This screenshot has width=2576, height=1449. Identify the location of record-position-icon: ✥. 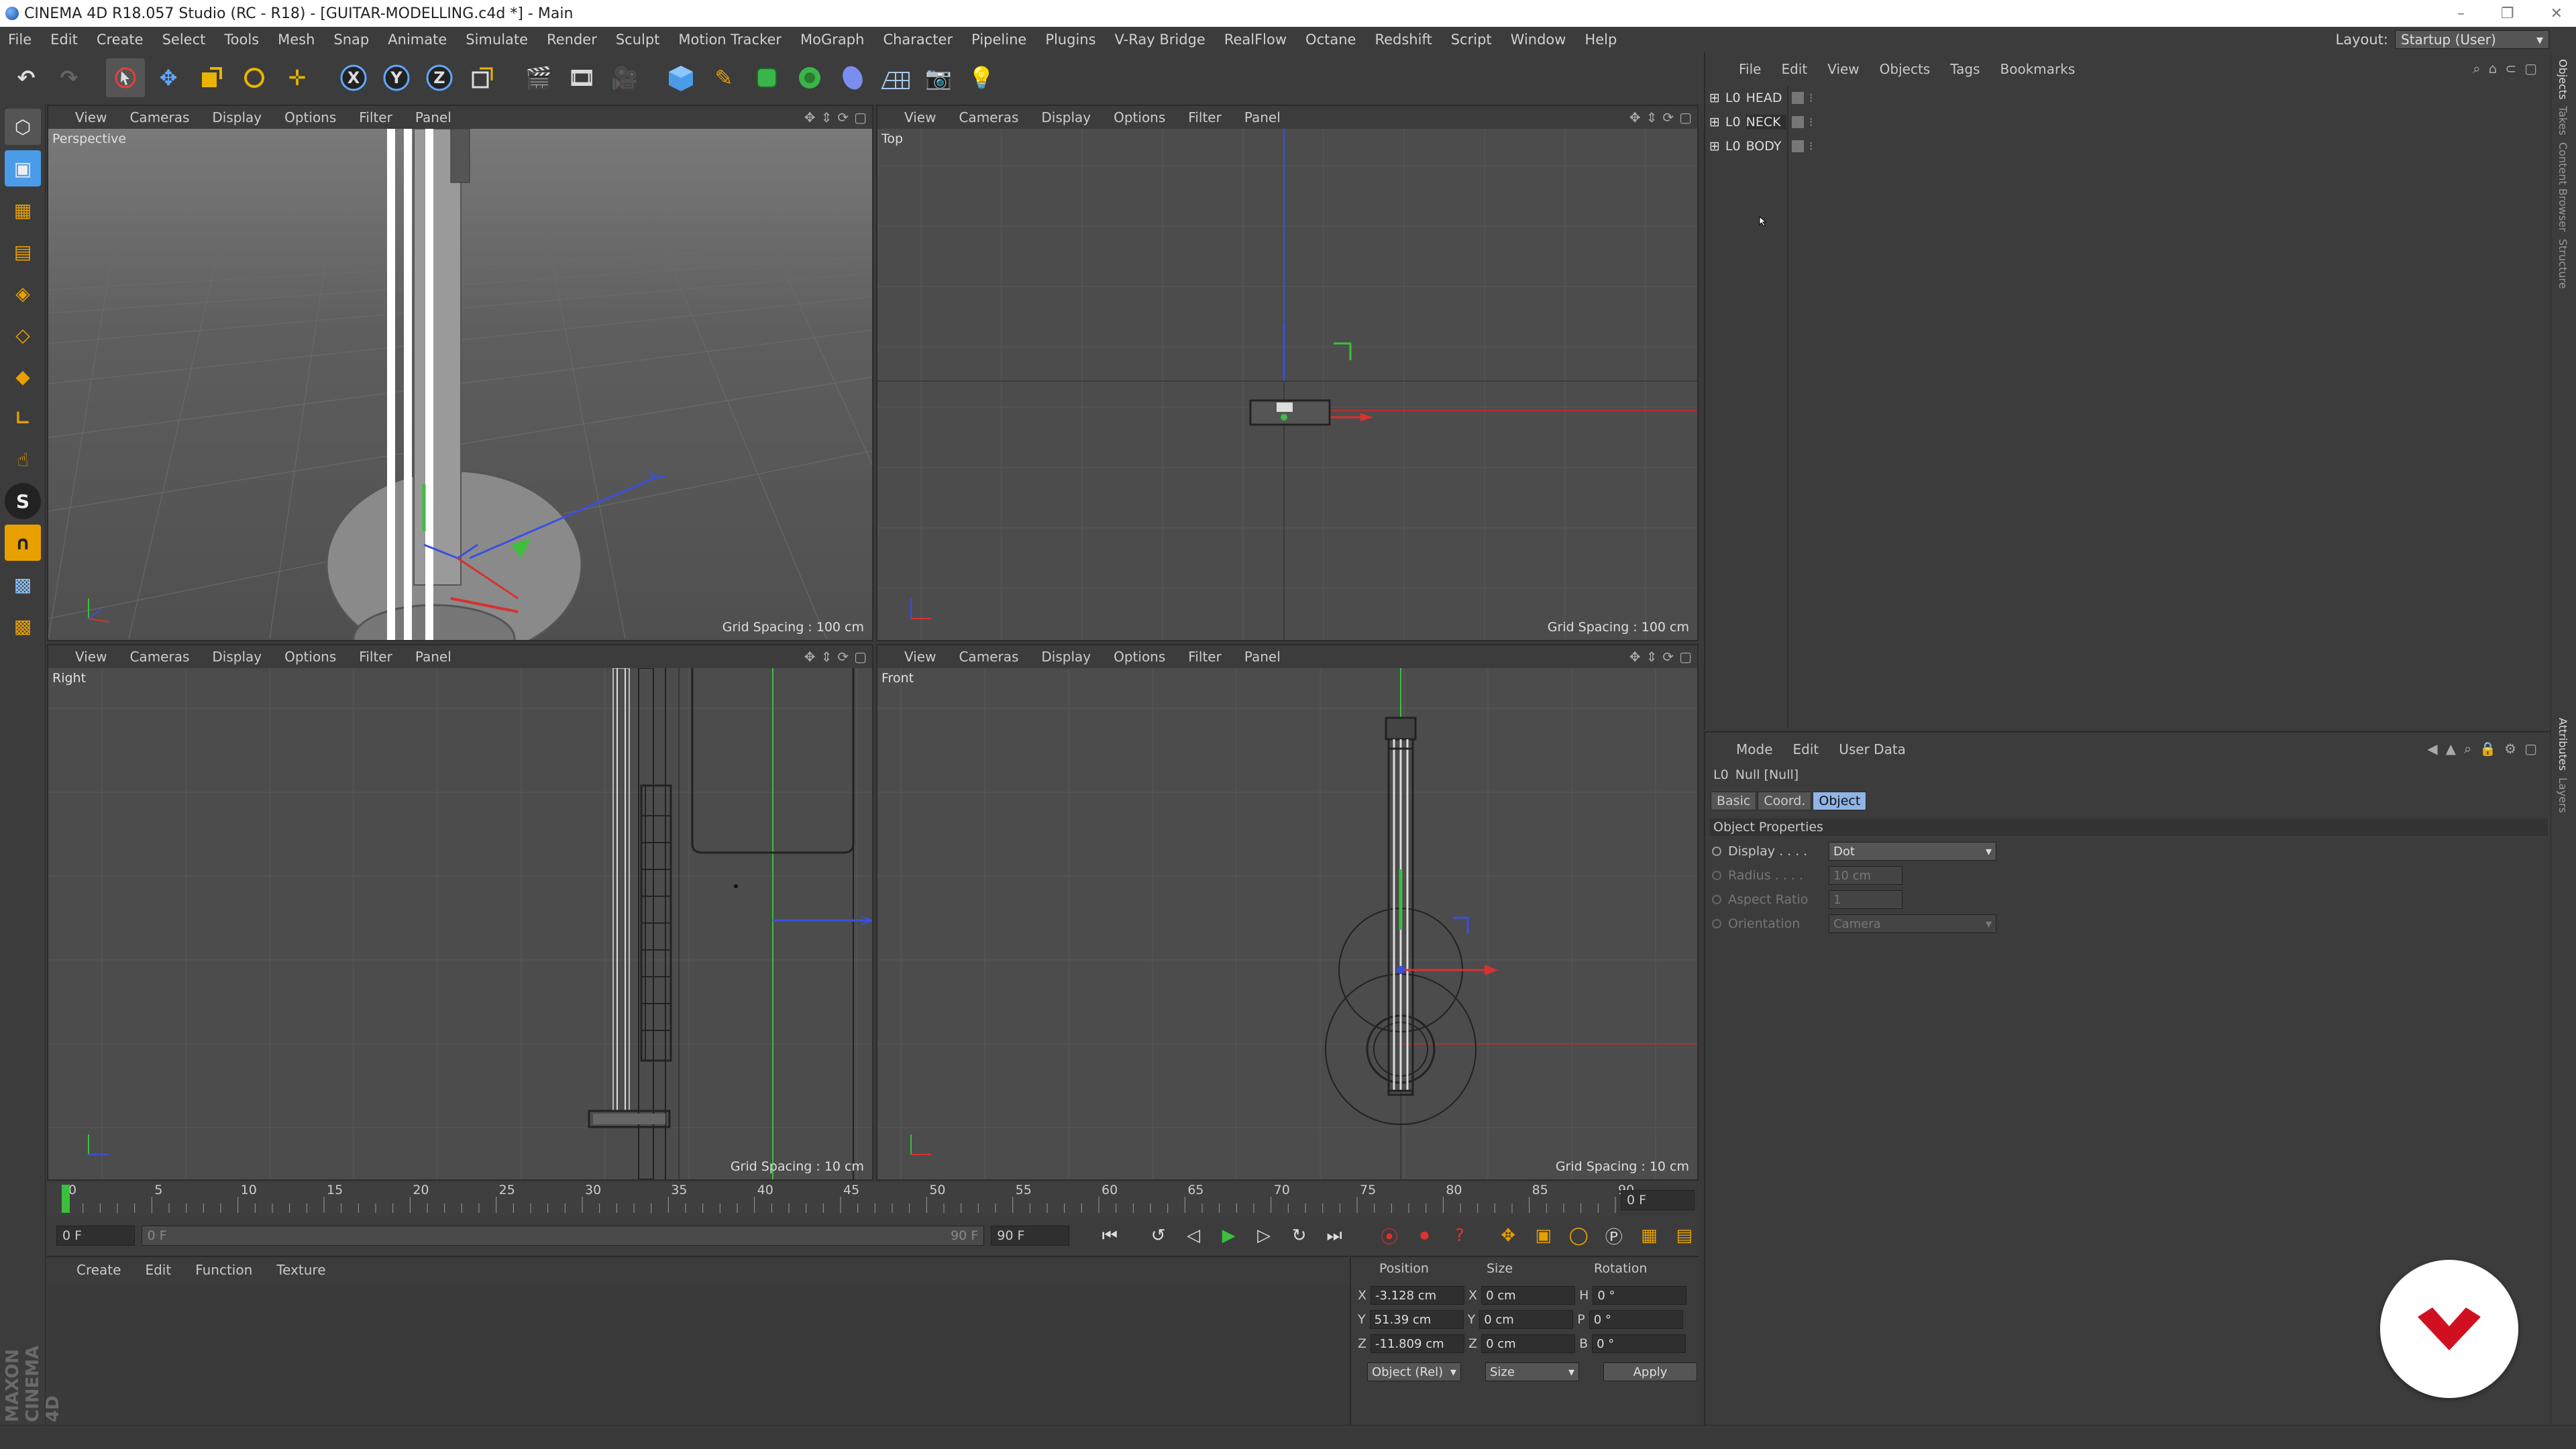
(1508, 1235).